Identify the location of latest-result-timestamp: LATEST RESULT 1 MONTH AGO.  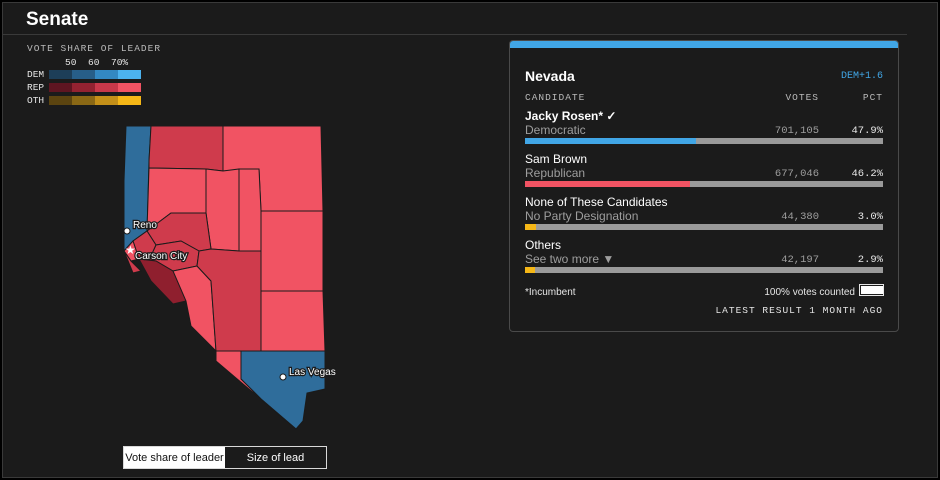
(799, 310).